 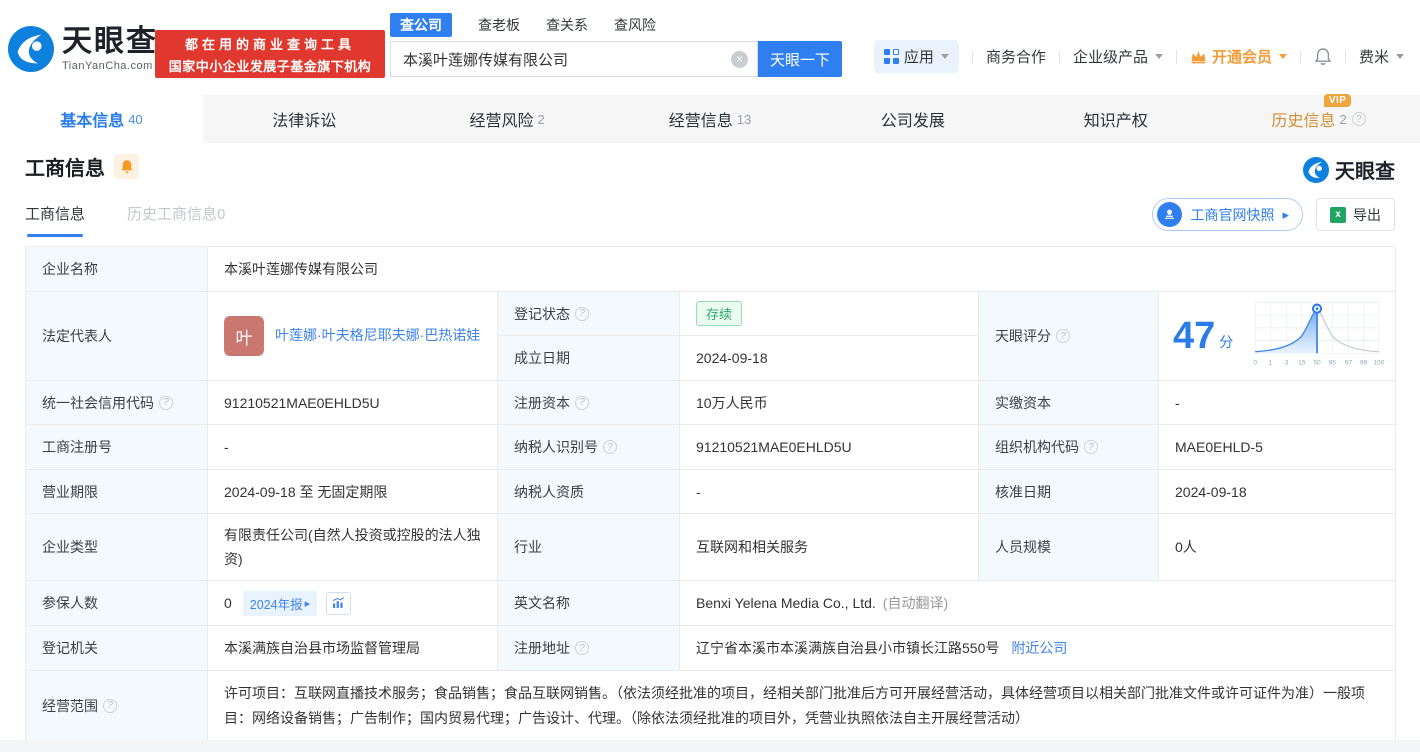 I want to click on tab-history-info: 历史信息 VIP 2, so click(x=1318, y=118).